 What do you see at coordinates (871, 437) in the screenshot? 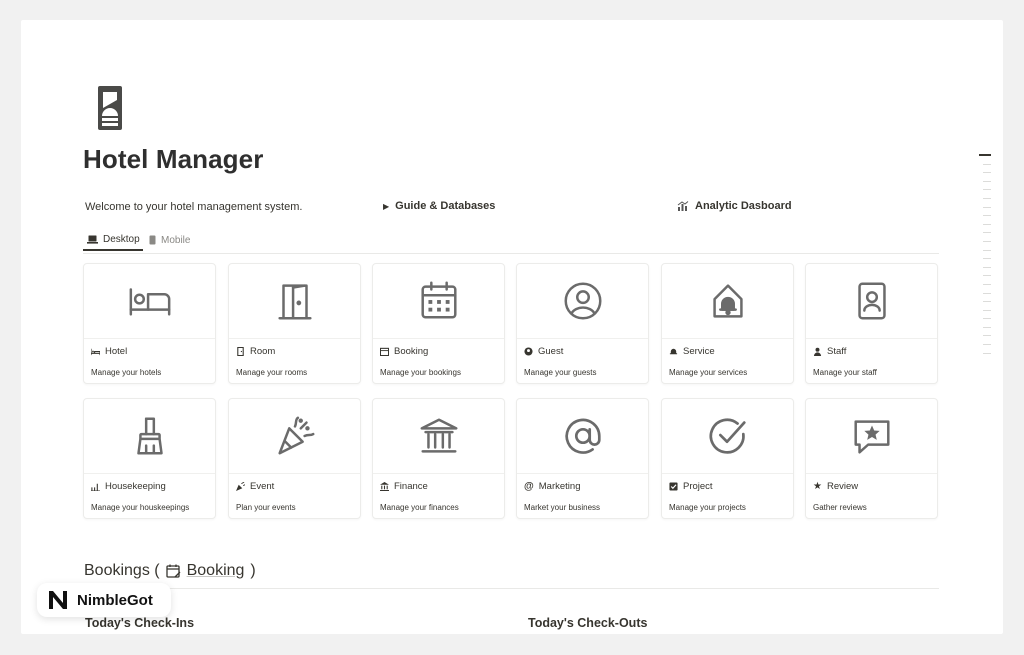
I see `star-message-icon` at bounding box center [871, 437].